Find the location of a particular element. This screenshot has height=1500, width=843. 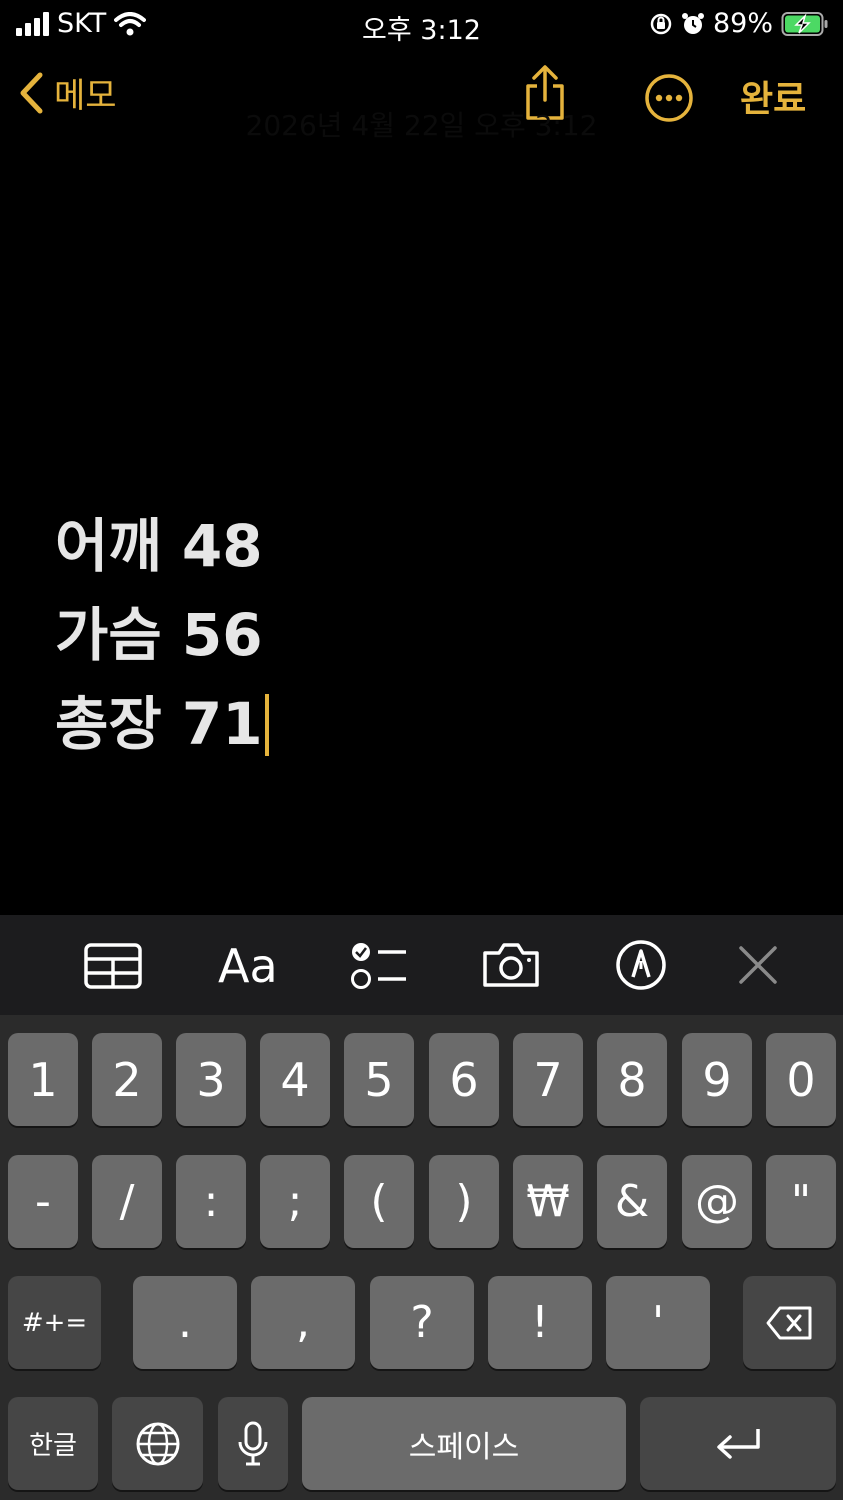

key-4: 4 is located at coordinates (295, 1079).